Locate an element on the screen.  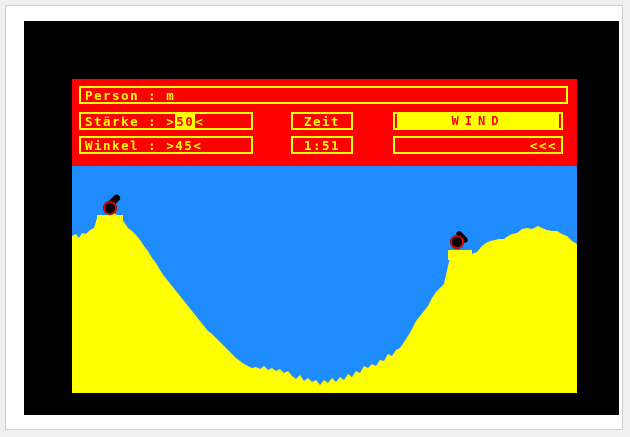
time-label: Zeit is located at coordinates (322, 121).